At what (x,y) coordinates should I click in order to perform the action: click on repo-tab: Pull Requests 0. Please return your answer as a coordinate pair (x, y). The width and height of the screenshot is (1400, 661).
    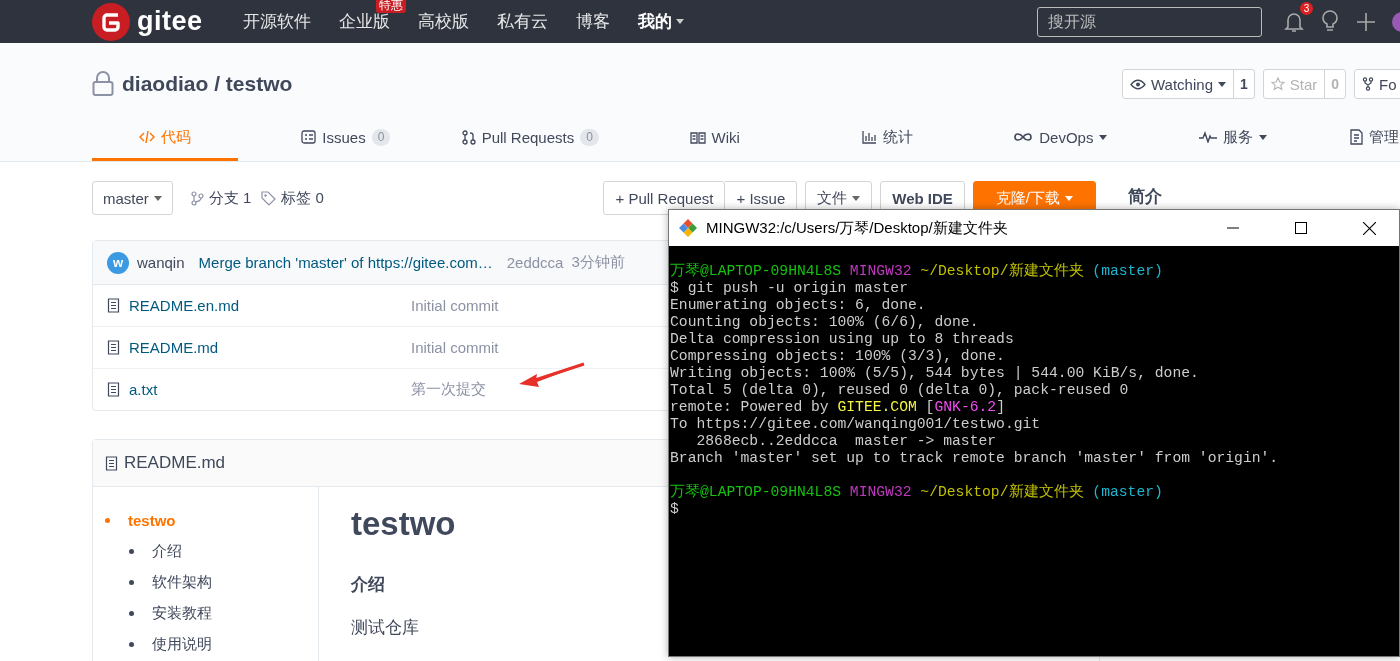
    Looking at the image, I should click on (530, 138).